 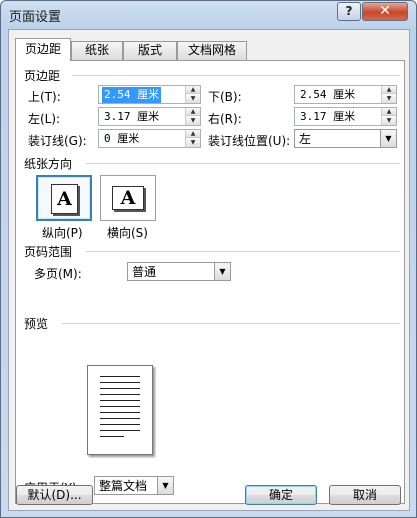 What do you see at coordinates (281, 495) in the screenshot?
I see `ok-button: 确定` at bounding box center [281, 495].